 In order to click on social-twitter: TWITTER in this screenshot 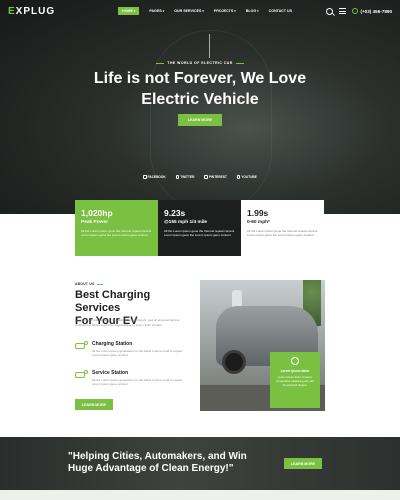, I will do `click(185, 177)`.